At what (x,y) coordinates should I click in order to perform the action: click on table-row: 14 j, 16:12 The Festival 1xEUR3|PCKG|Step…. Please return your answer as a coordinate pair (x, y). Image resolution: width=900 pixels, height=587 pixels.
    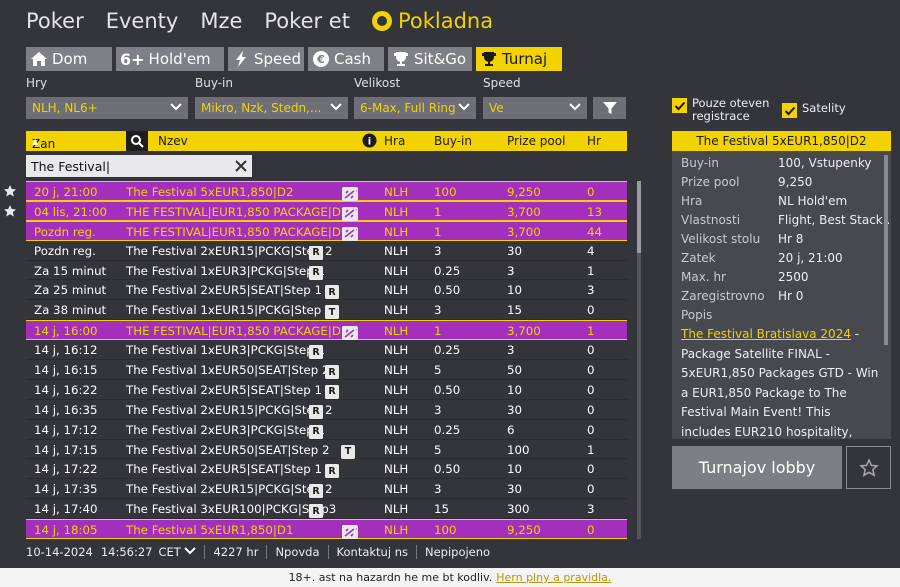
    Looking at the image, I should click on (326, 350).